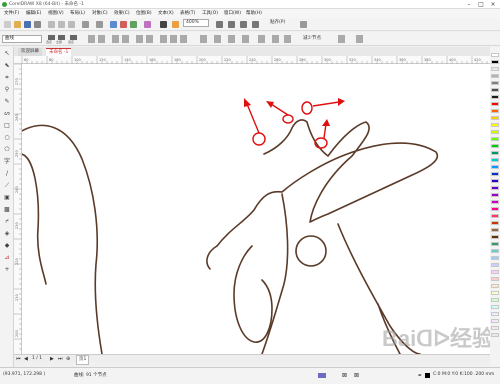 The height and width of the screenshot is (384, 500). I want to click on next-page-icon: ▶, so click(52, 359).